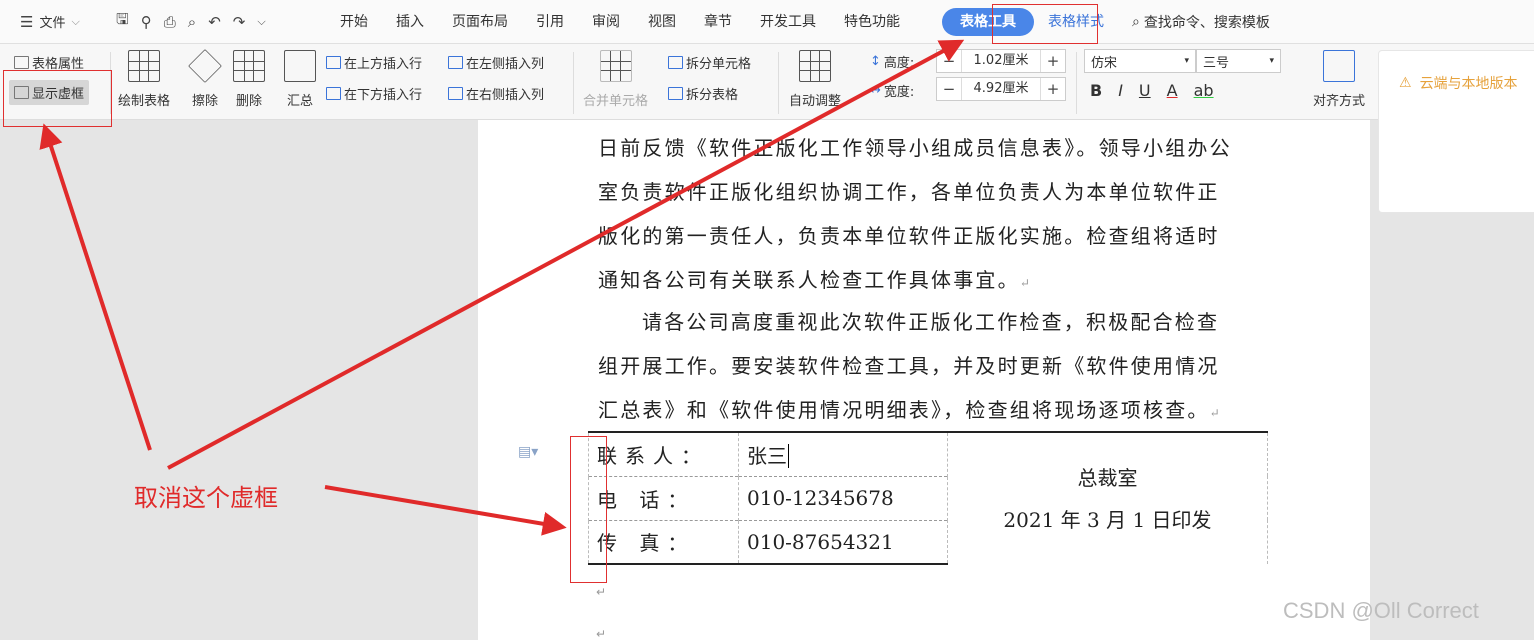 Image resolution: width=1534 pixels, height=640 pixels. Describe the element at coordinates (675, 93) in the screenshot. I see `split-table-icon` at that location.